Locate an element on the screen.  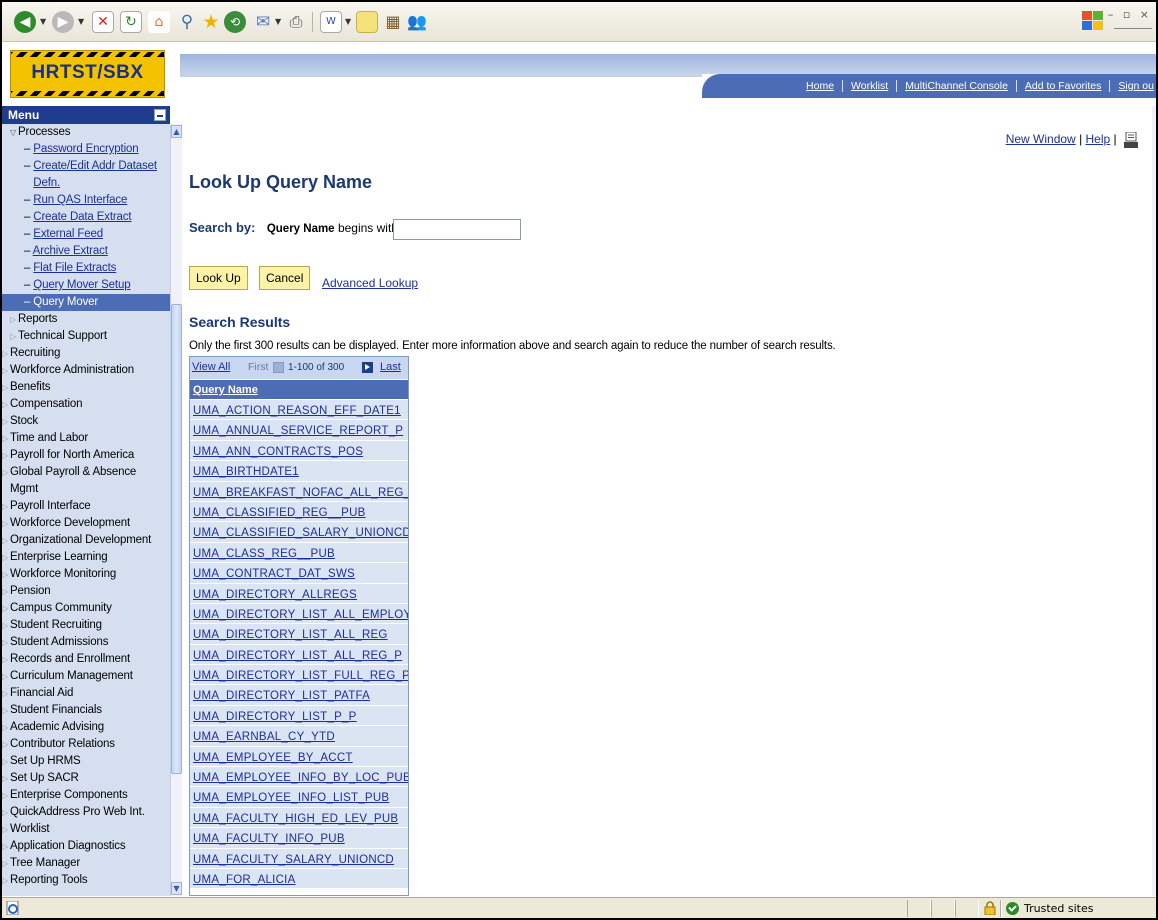
menu-item-label: Workforce Development is located at coordinates (70, 523).